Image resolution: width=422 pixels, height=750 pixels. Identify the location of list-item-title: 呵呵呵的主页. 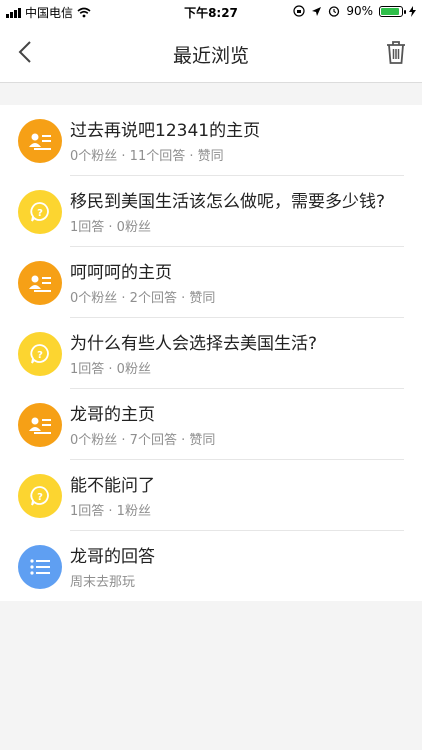
(121, 273).